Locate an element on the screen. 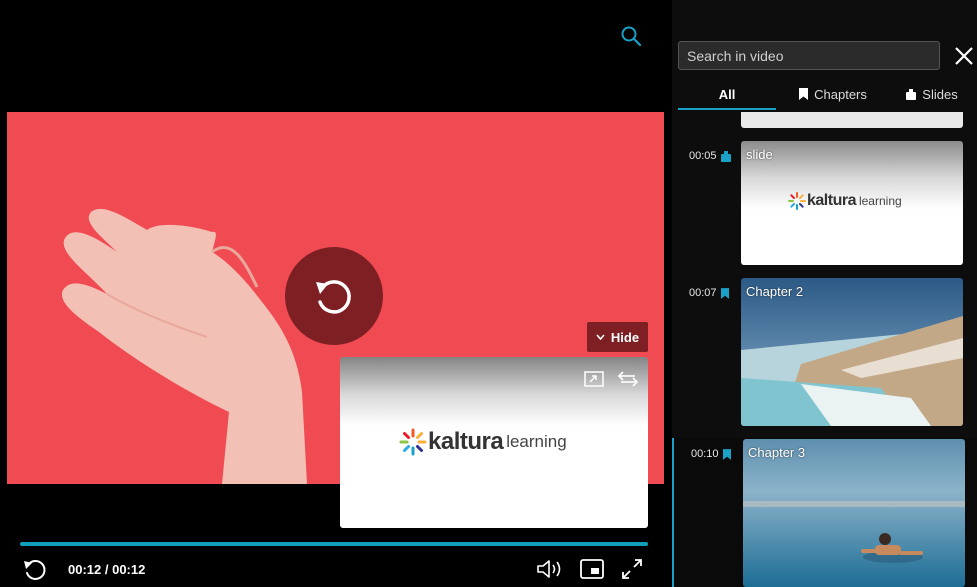 This screenshot has height=587, width=977. list-item: 00:10 Chapter 3 is located at coordinates (824, 512).